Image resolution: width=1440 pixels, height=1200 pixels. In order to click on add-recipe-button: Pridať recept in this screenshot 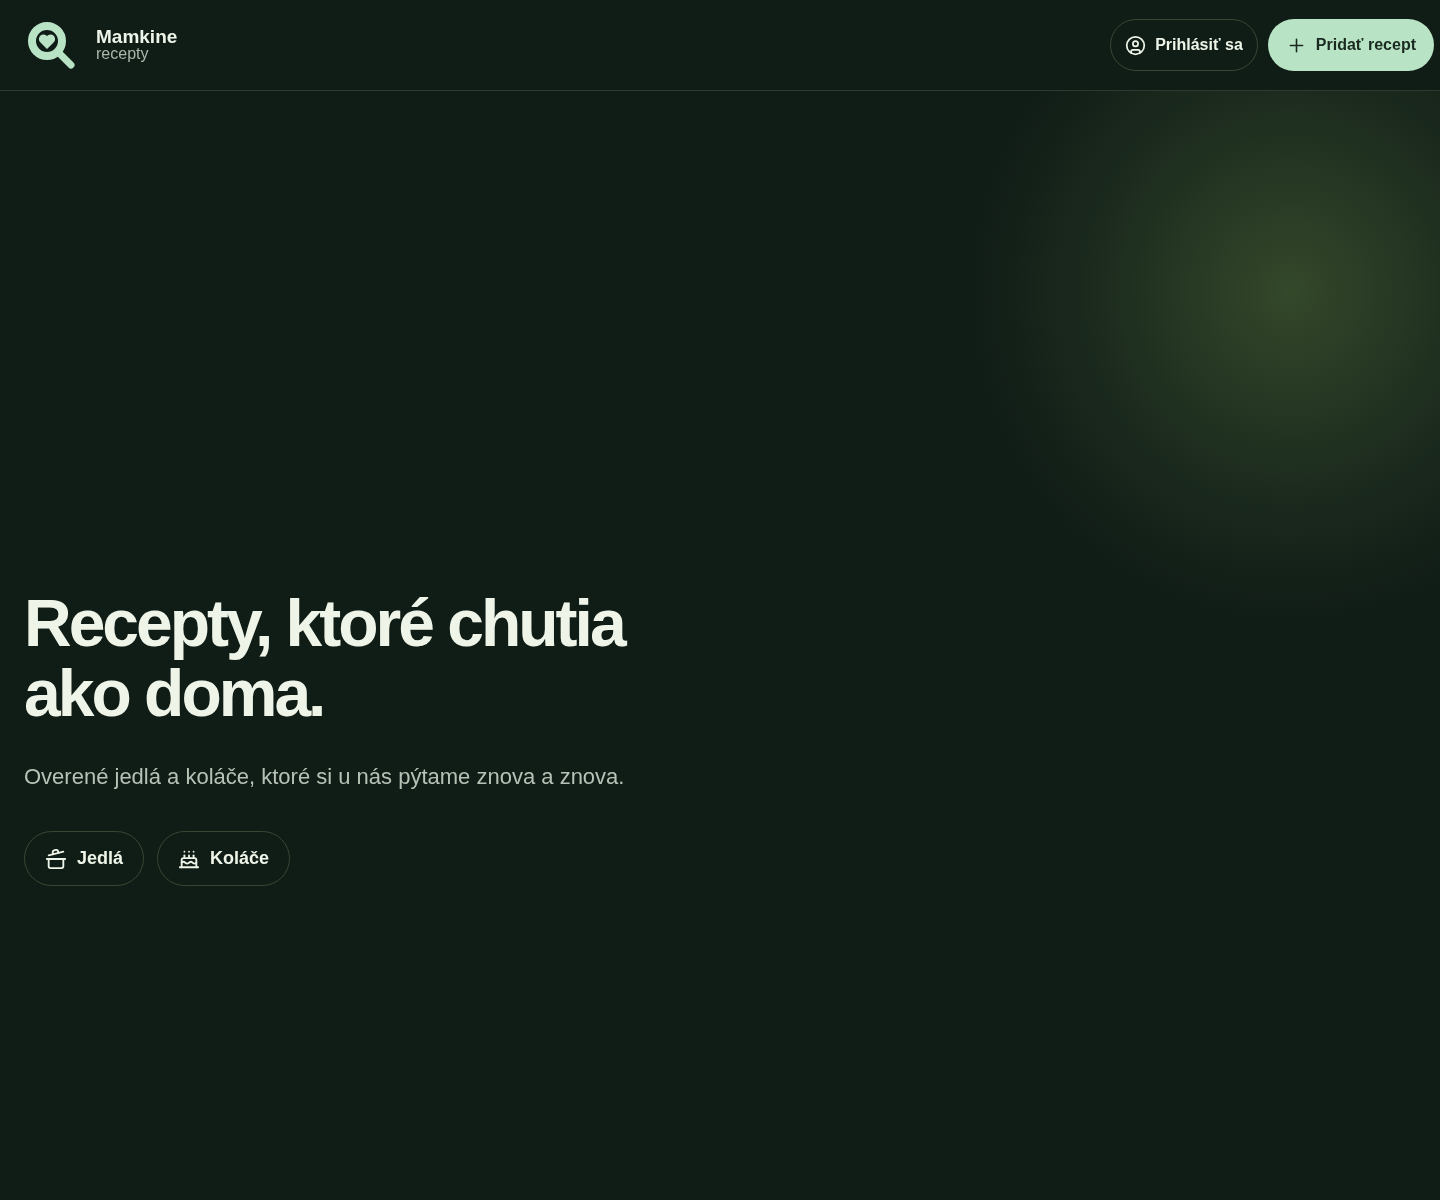, I will do `click(1350, 45)`.